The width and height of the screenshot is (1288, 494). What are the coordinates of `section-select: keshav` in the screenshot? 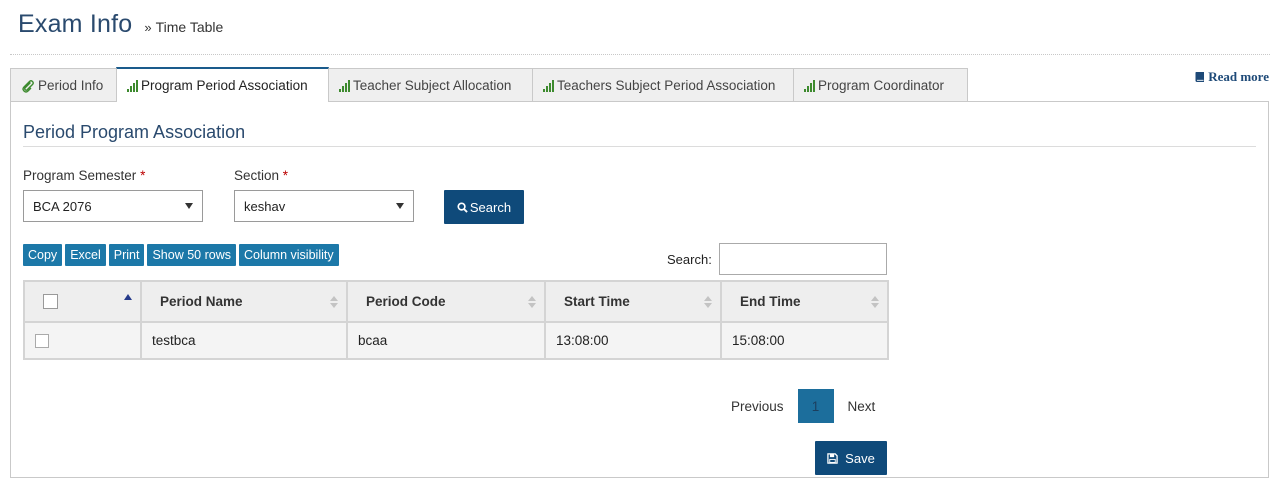 It's located at (324, 206).